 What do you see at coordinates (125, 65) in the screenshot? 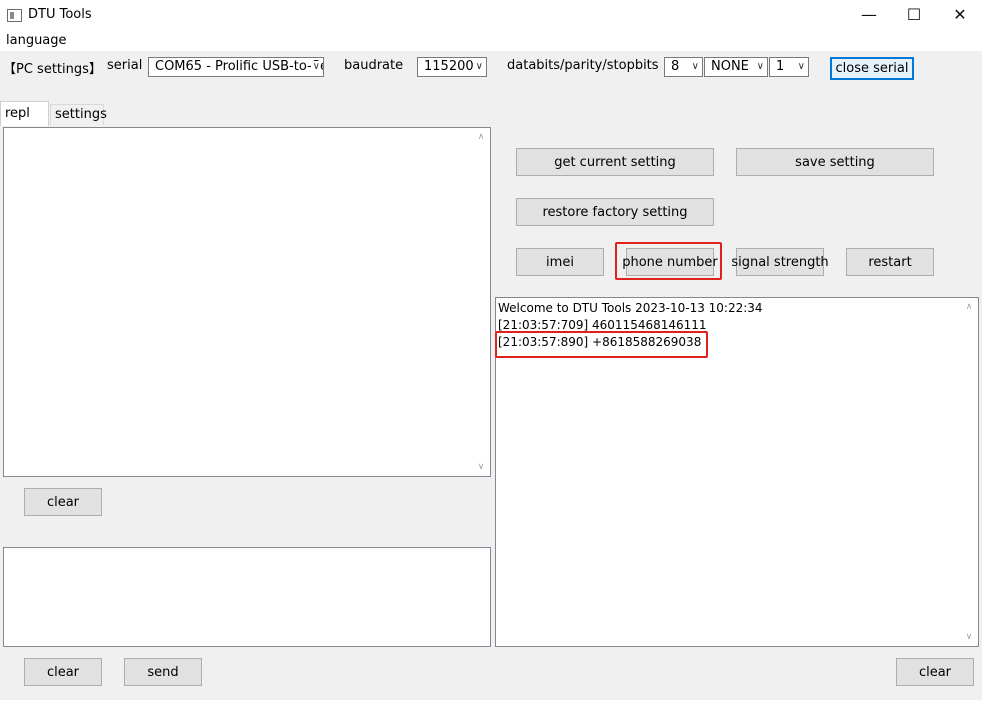
I see `serial-label: serial` at bounding box center [125, 65].